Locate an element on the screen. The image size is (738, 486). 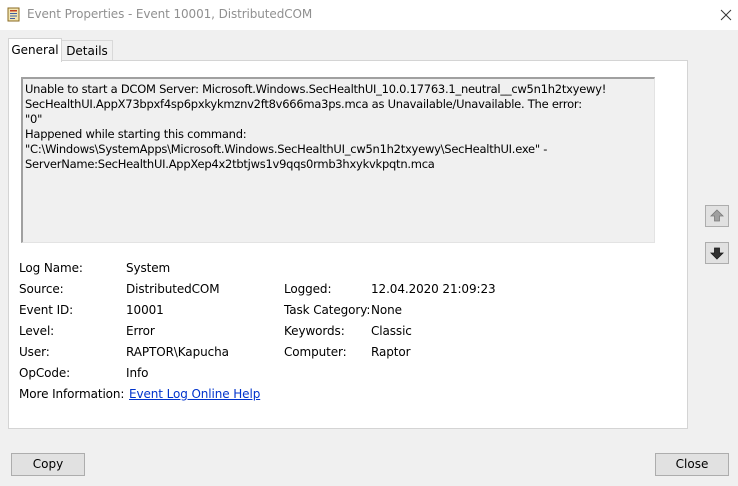
previous-event-button is located at coordinates (717, 216).